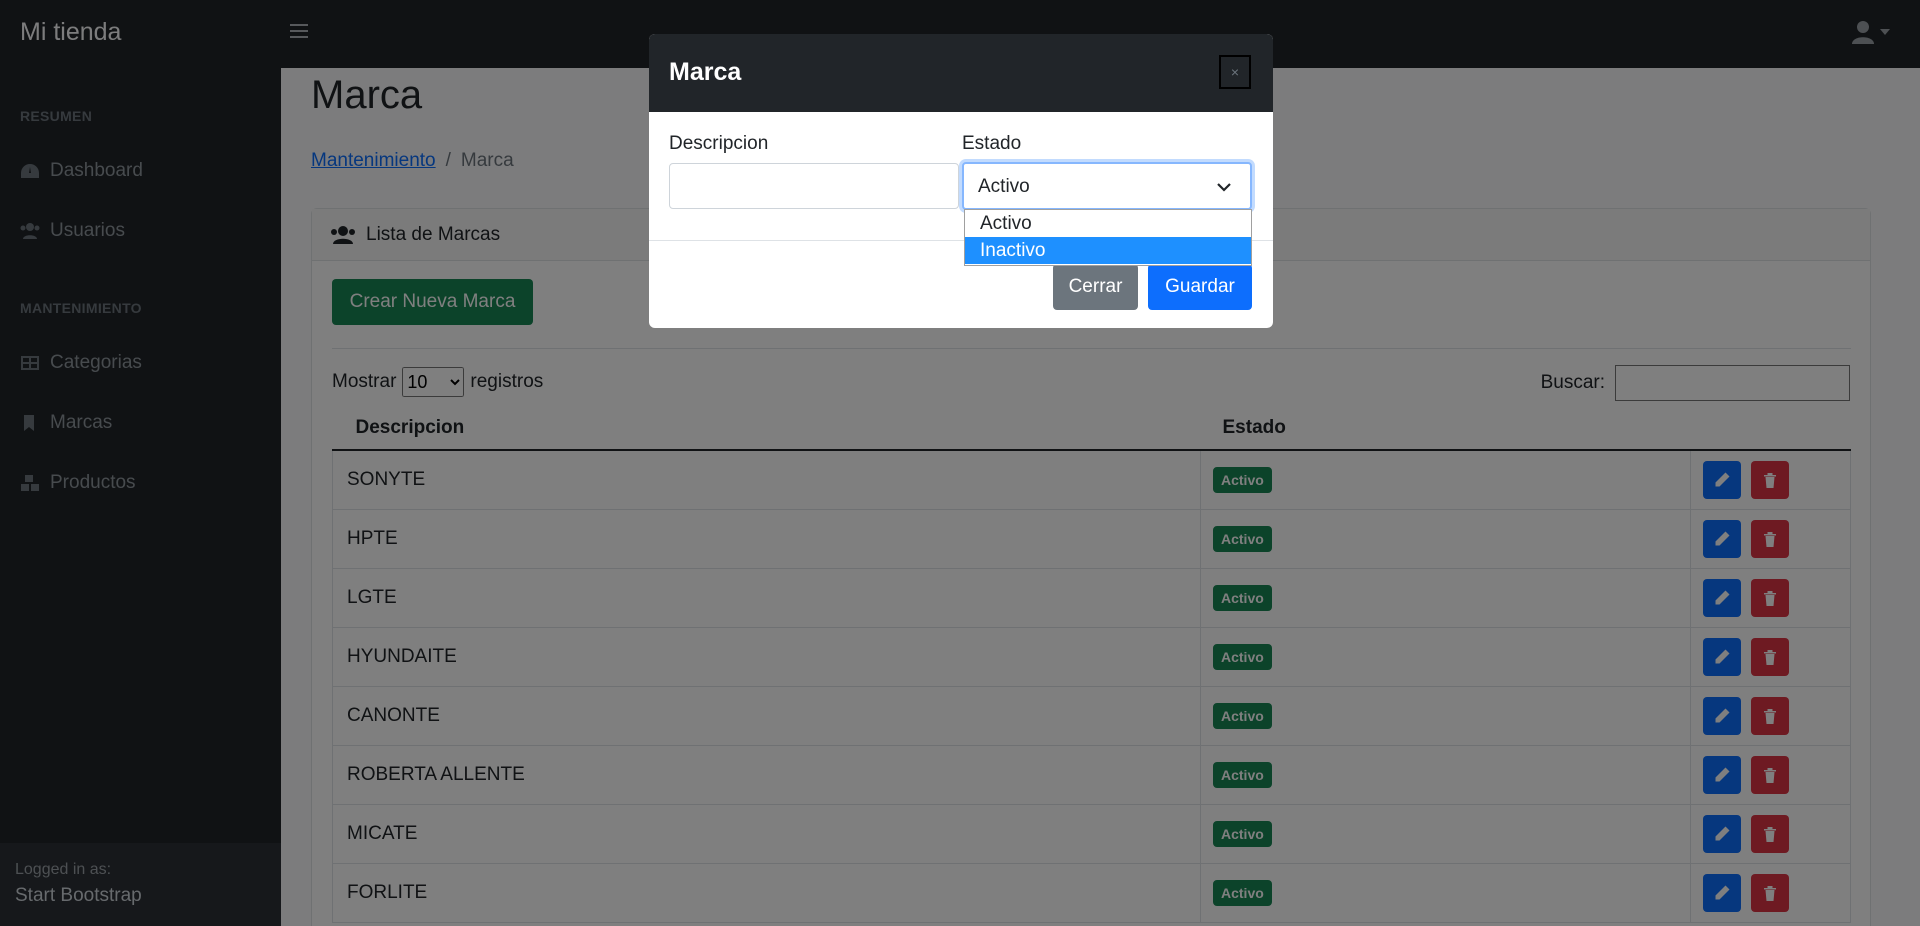 The height and width of the screenshot is (926, 1920). What do you see at coordinates (1095, 287) in the screenshot?
I see `cerrar-button: Cerrar` at bounding box center [1095, 287].